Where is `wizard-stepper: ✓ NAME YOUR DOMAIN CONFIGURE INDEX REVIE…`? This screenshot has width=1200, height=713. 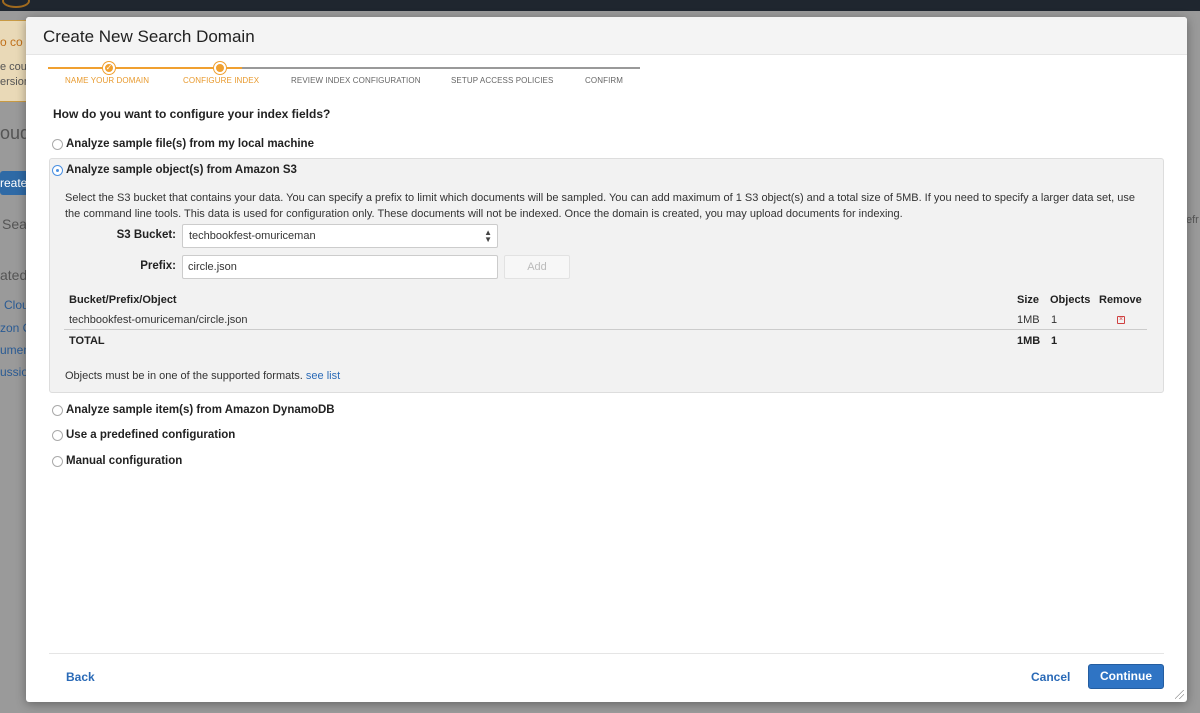
wizard-stepper: ✓ NAME YOUR DOMAIN CONFIGURE INDEX REVIE… is located at coordinates (344, 77).